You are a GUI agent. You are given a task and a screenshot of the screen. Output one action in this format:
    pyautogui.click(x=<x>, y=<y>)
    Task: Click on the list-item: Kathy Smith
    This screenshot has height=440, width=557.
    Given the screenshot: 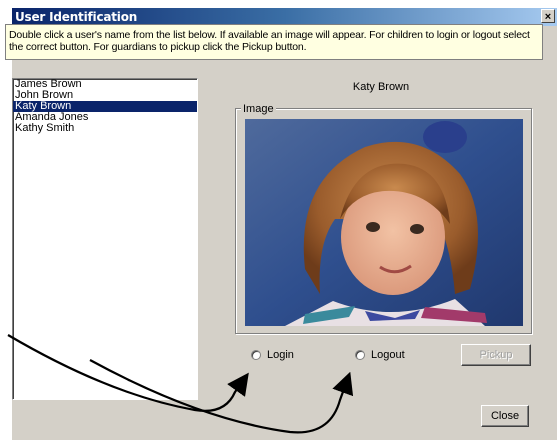 What is the action you would take?
    pyautogui.click(x=105, y=128)
    